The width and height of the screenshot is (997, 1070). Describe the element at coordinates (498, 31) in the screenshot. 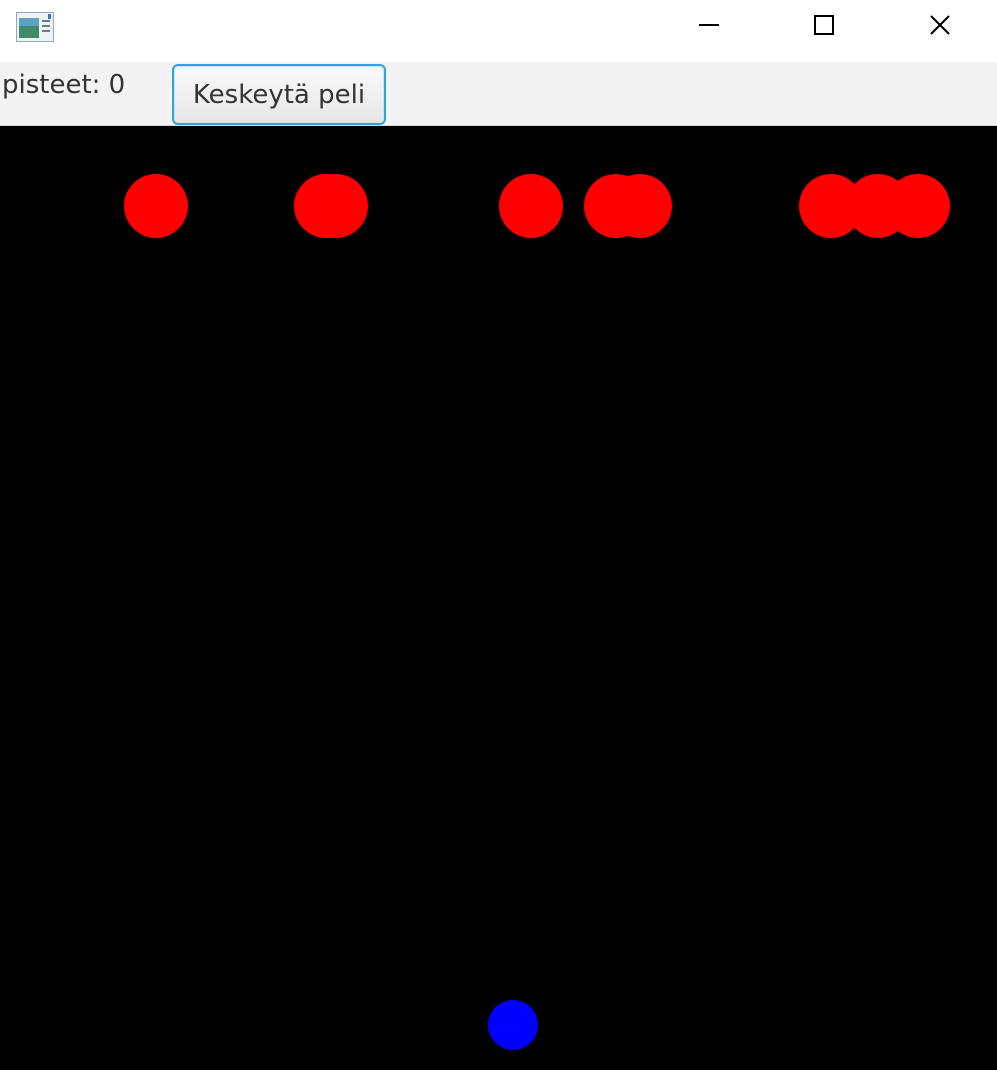

I see `title-bar` at that location.